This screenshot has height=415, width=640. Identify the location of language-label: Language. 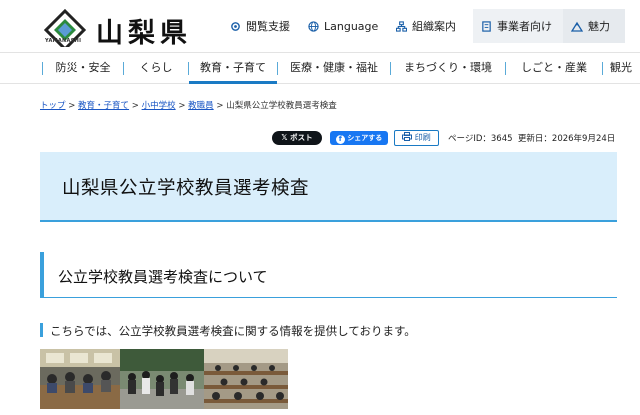
(351, 26).